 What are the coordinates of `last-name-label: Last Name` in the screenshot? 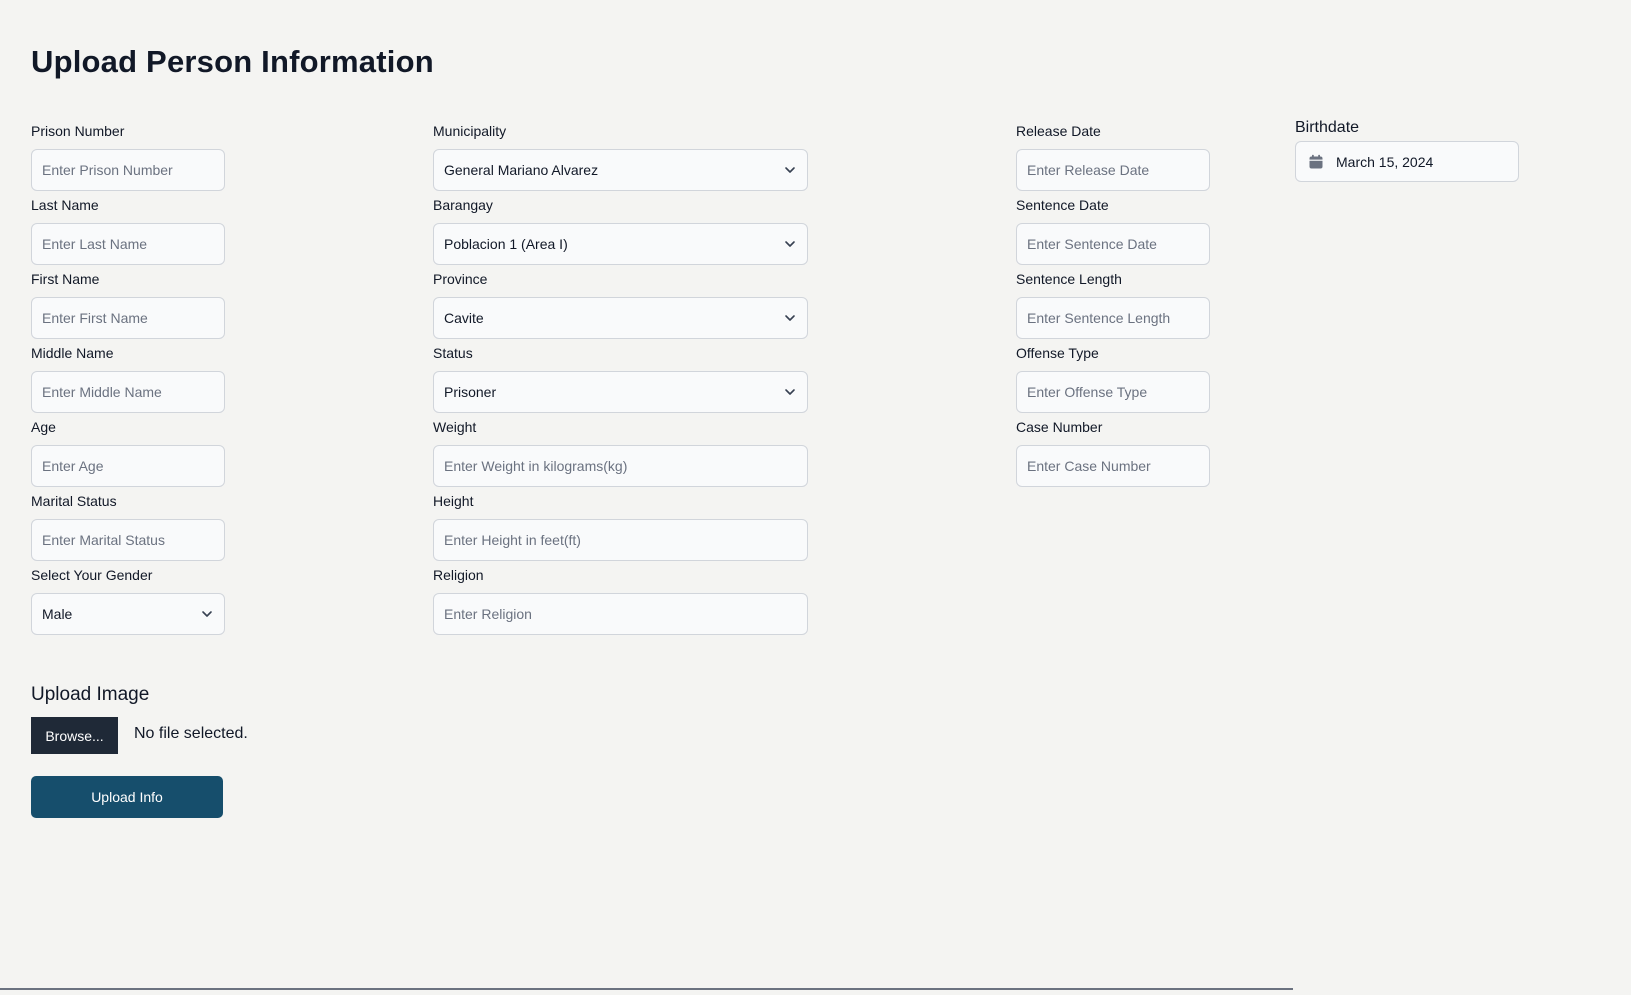 It's located at (65, 205).